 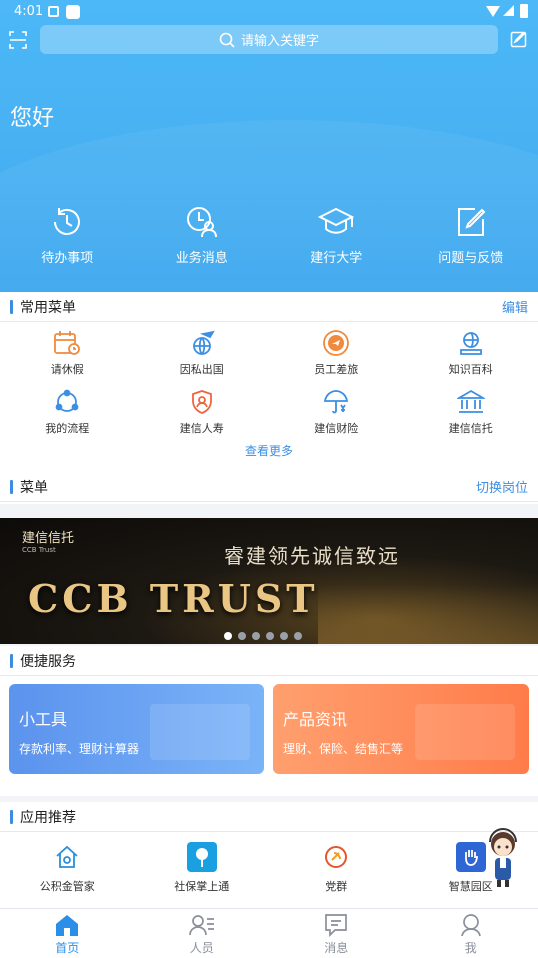 What do you see at coordinates (73, 12) in the screenshot?
I see `notification-square-icon` at bounding box center [73, 12].